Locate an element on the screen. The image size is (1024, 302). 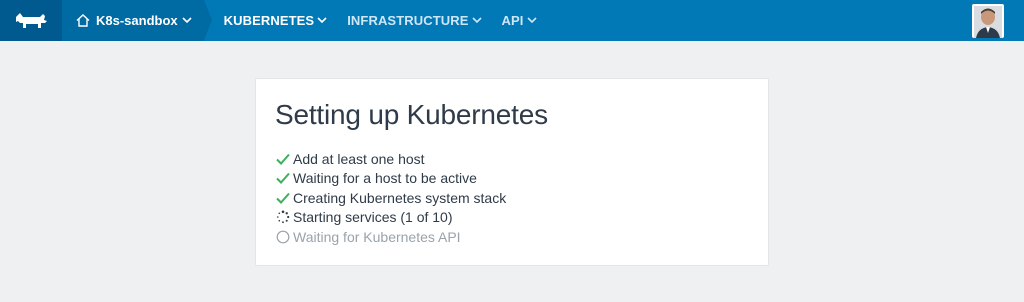
list-item: Creating Kubernetes system stack is located at coordinates (512, 198).